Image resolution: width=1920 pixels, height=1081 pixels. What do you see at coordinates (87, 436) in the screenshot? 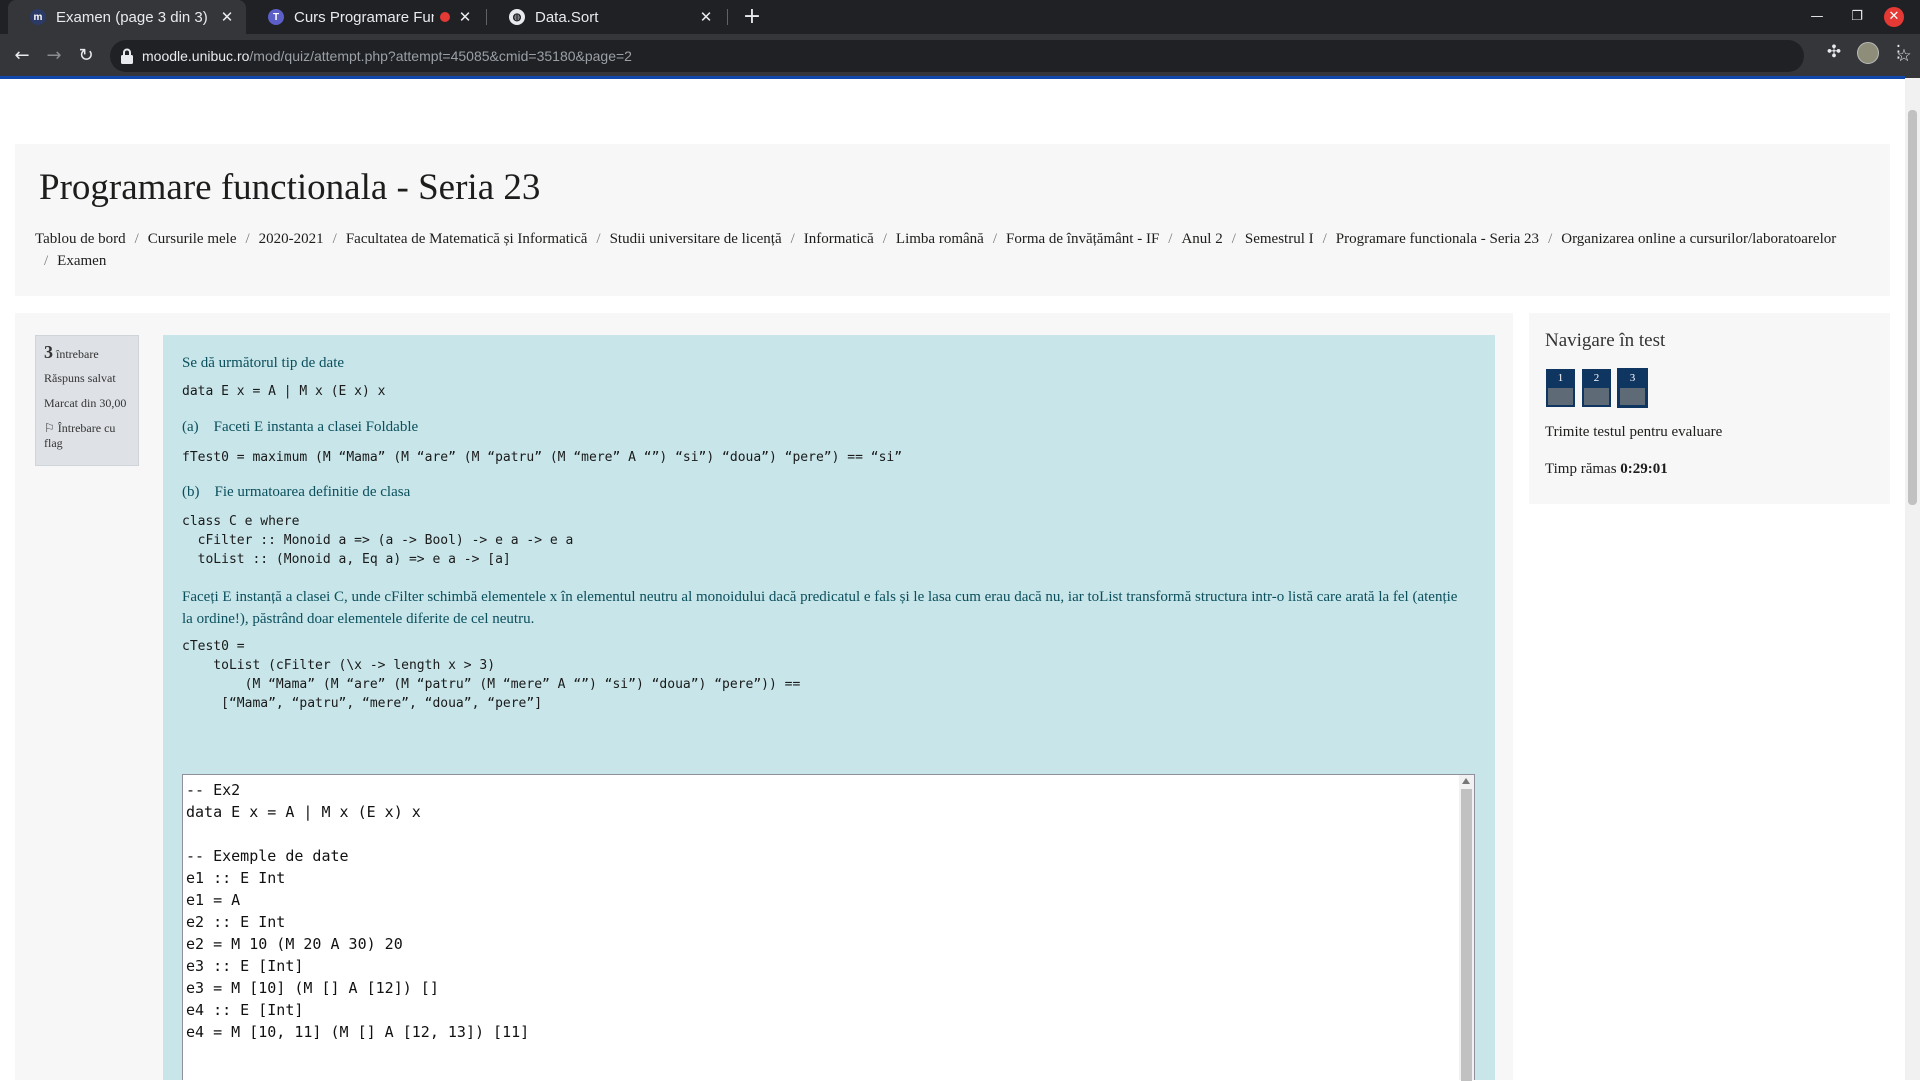
I see `flag-question-link: ⚐ Întrebare cu flag` at bounding box center [87, 436].